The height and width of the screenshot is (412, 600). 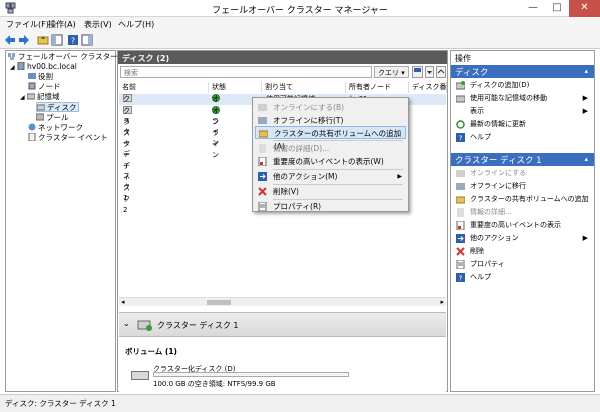 What do you see at coordinates (522, 199) in the screenshot?
I see `action-add-csv: クラスターの共有ボリュームへの追加` at bounding box center [522, 199].